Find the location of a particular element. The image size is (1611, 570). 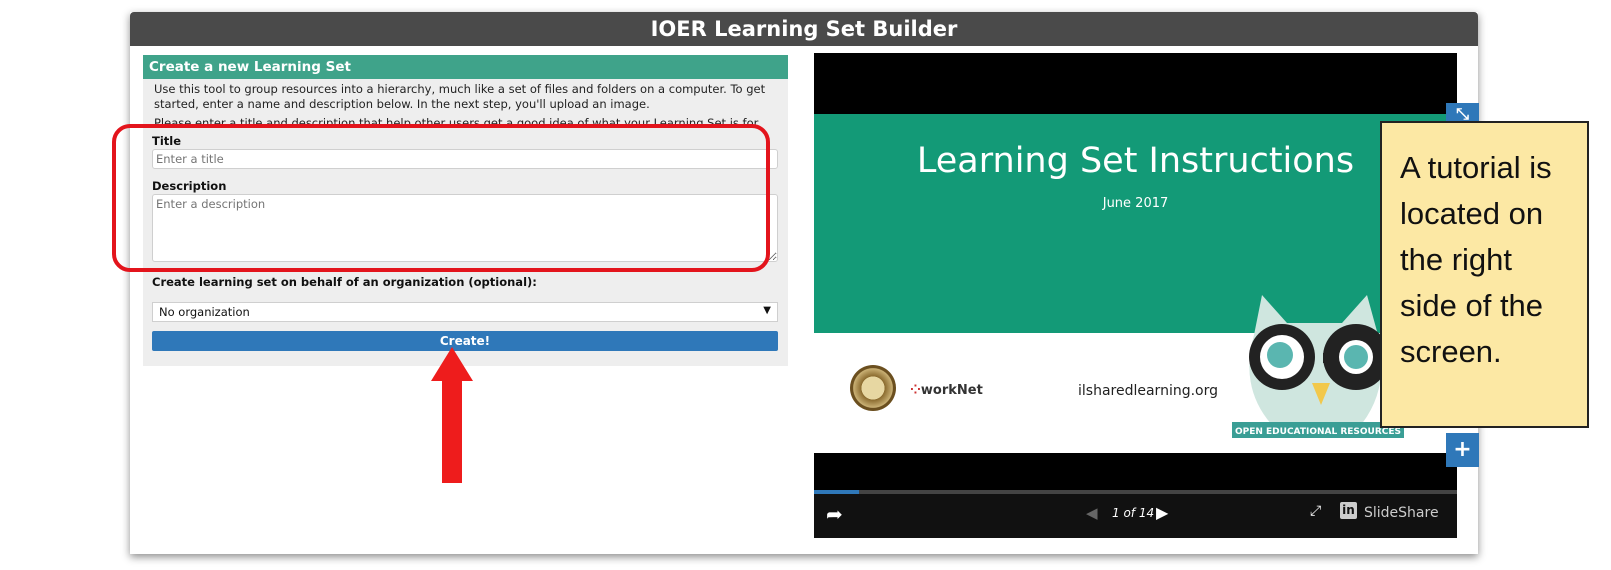

next-icon: ▶ is located at coordinates (1162, 512).